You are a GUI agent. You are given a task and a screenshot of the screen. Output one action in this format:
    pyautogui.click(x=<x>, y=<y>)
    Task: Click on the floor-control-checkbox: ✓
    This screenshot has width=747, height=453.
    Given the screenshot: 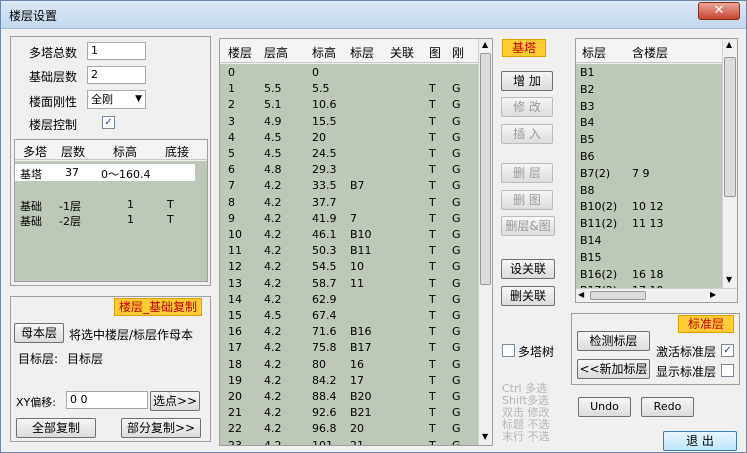 What is the action you would take?
    pyautogui.click(x=108, y=122)
    